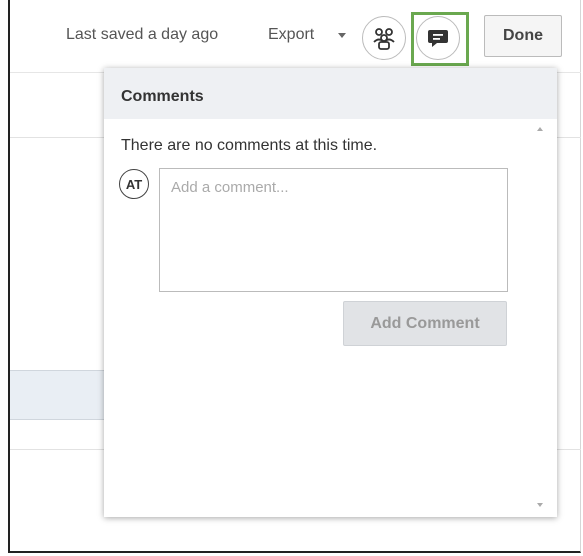 The image size is (583, 556). I want to click on collaborators-button, so click(384, 38).